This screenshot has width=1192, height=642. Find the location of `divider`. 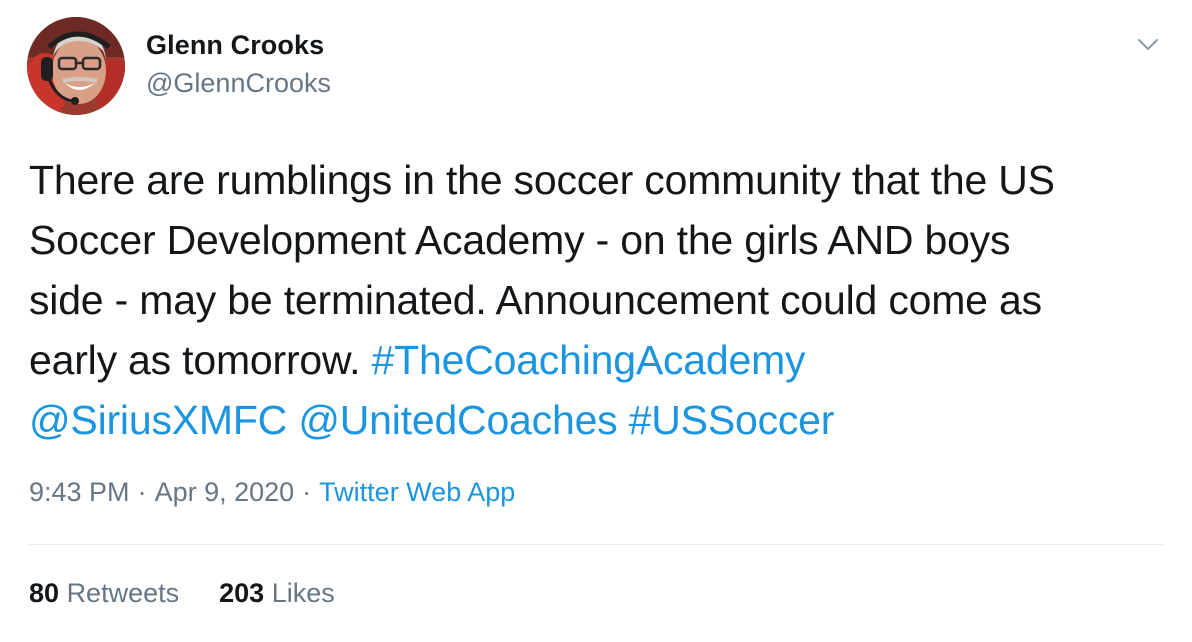

divider is located at coordinates (596, 544).